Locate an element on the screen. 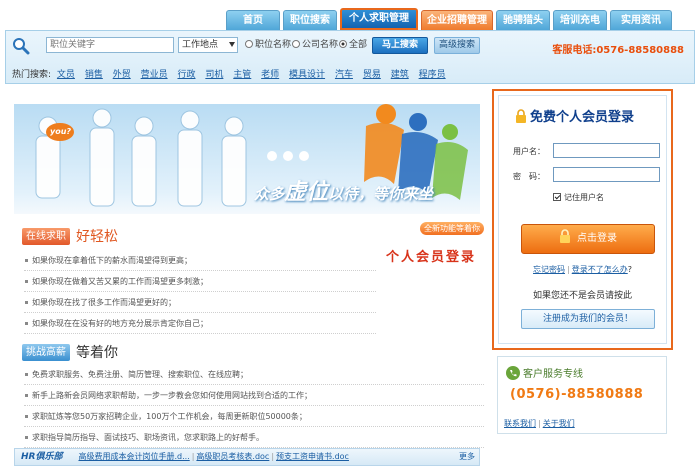  hot-term: 营业员 is located at coordinates (154, 75).